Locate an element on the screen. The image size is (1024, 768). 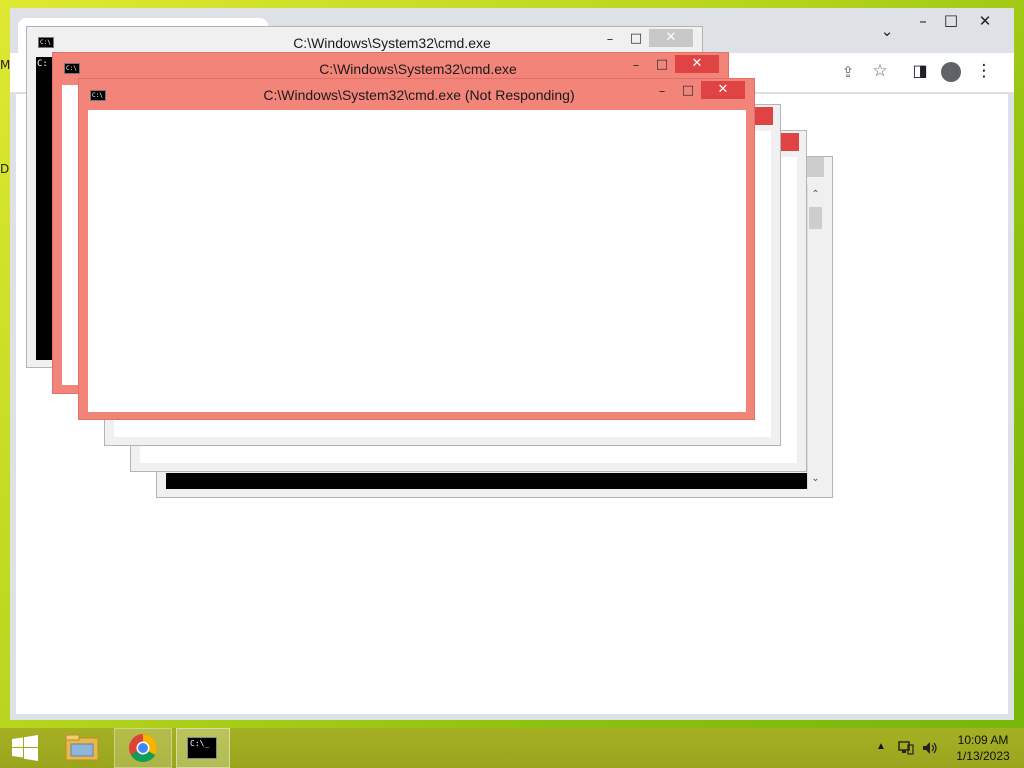
taskbar-file-explorer is located at coordinates (82, 748).